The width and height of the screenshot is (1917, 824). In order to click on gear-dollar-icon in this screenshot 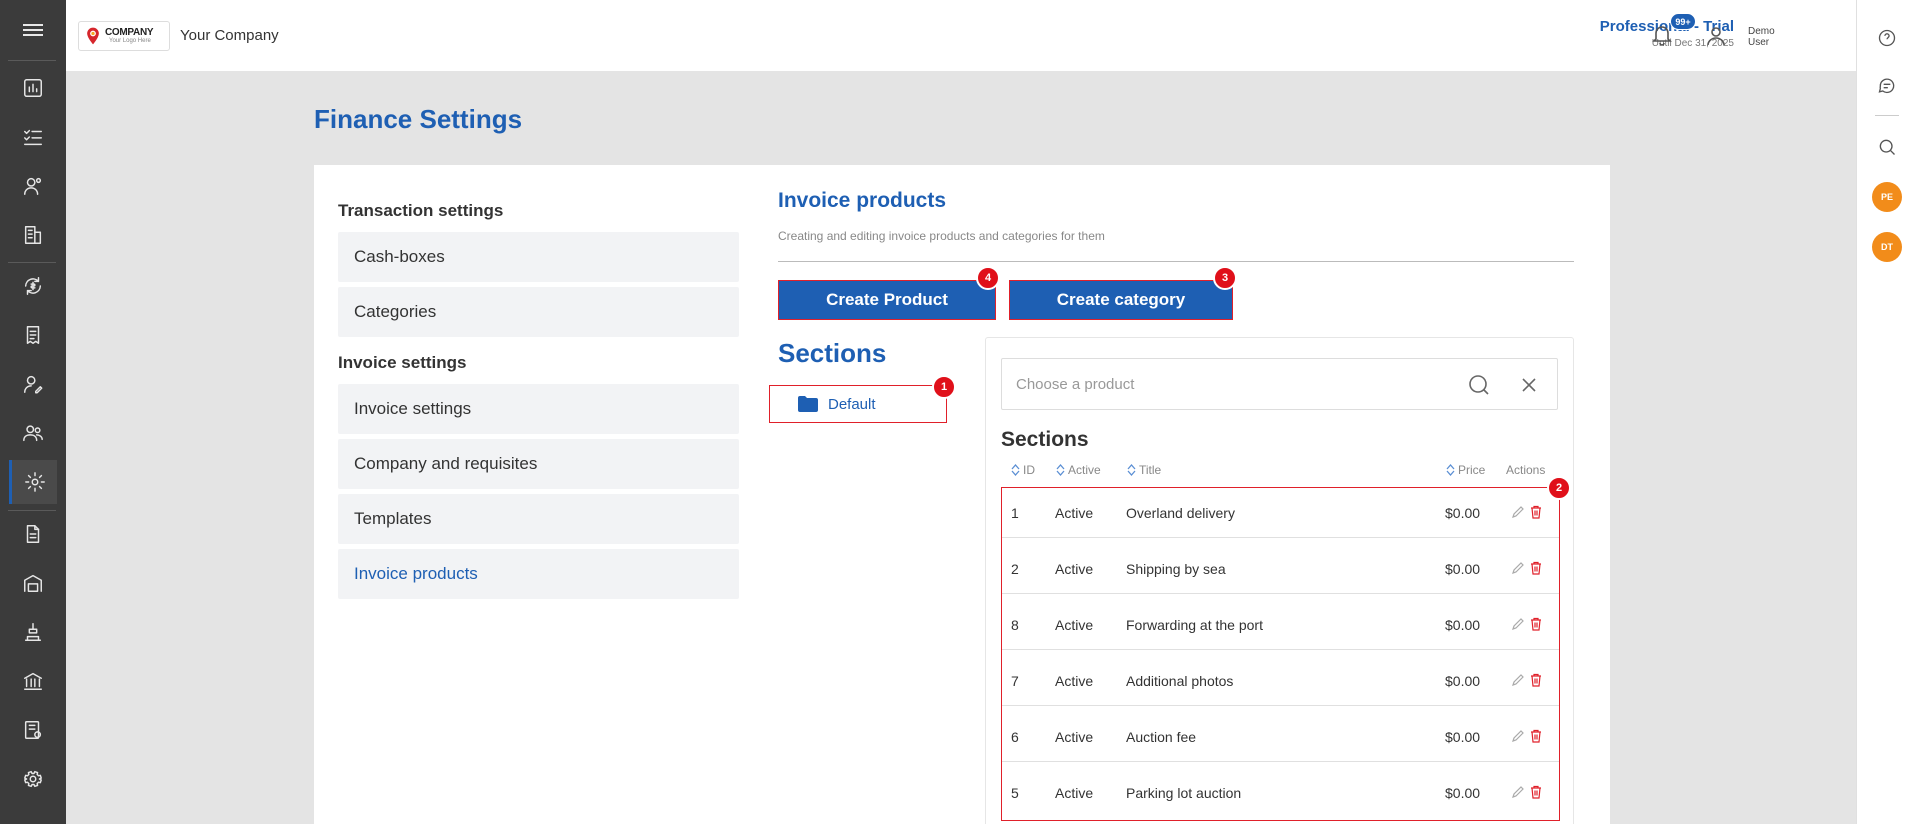, I will do `click(34, 482)`.